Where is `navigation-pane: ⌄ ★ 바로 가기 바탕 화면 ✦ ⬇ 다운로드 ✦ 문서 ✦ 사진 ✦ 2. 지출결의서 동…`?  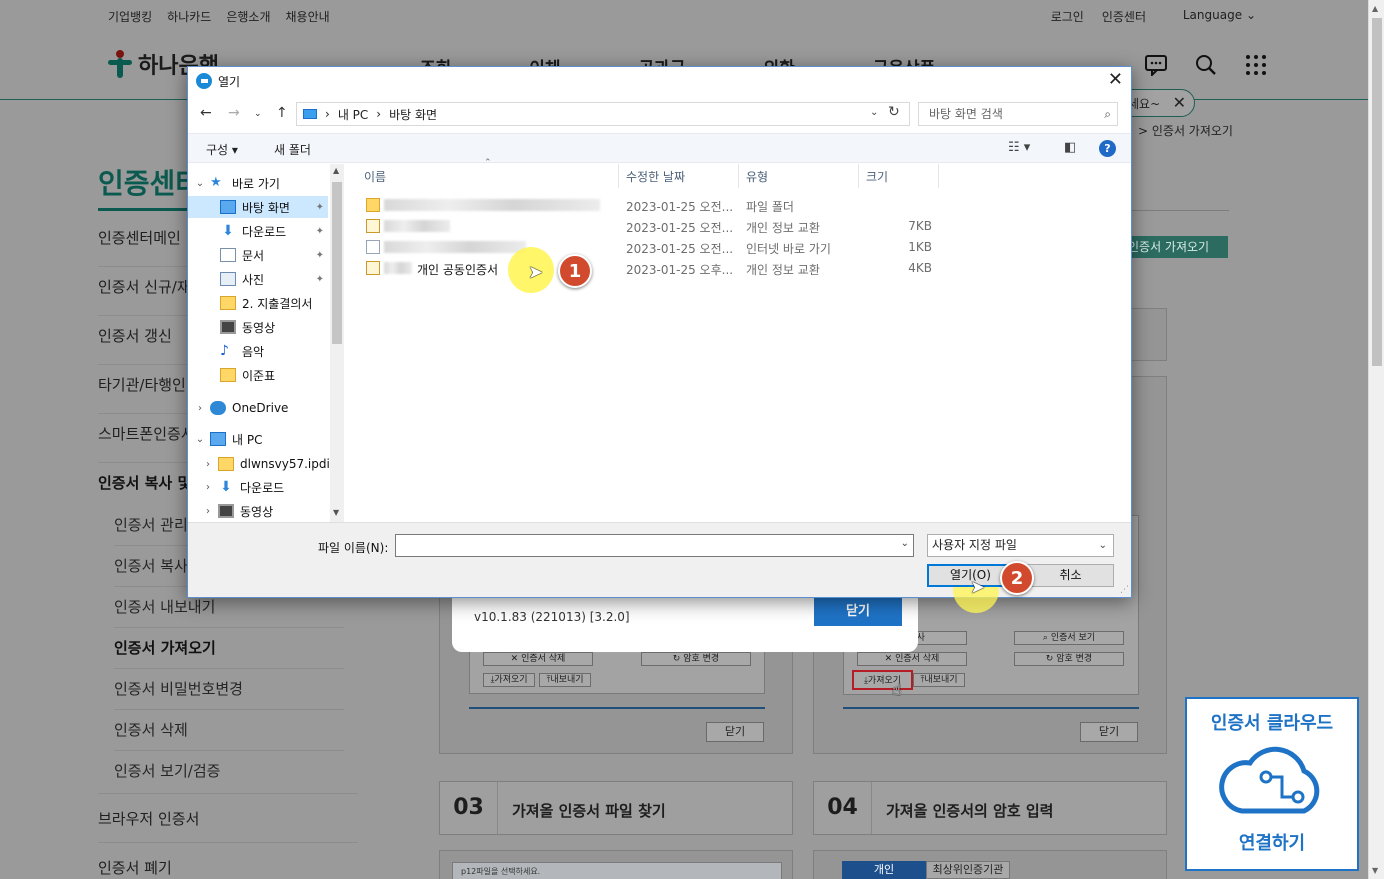
navigation-pane: ⌄ ★ 바로 가기 바탕 화면 ✦ ⬇ 다운로드 ✦ 문서 ✦ 사진 ✦ 2. 지출결의서 동… is located at coordinates (259, 343).